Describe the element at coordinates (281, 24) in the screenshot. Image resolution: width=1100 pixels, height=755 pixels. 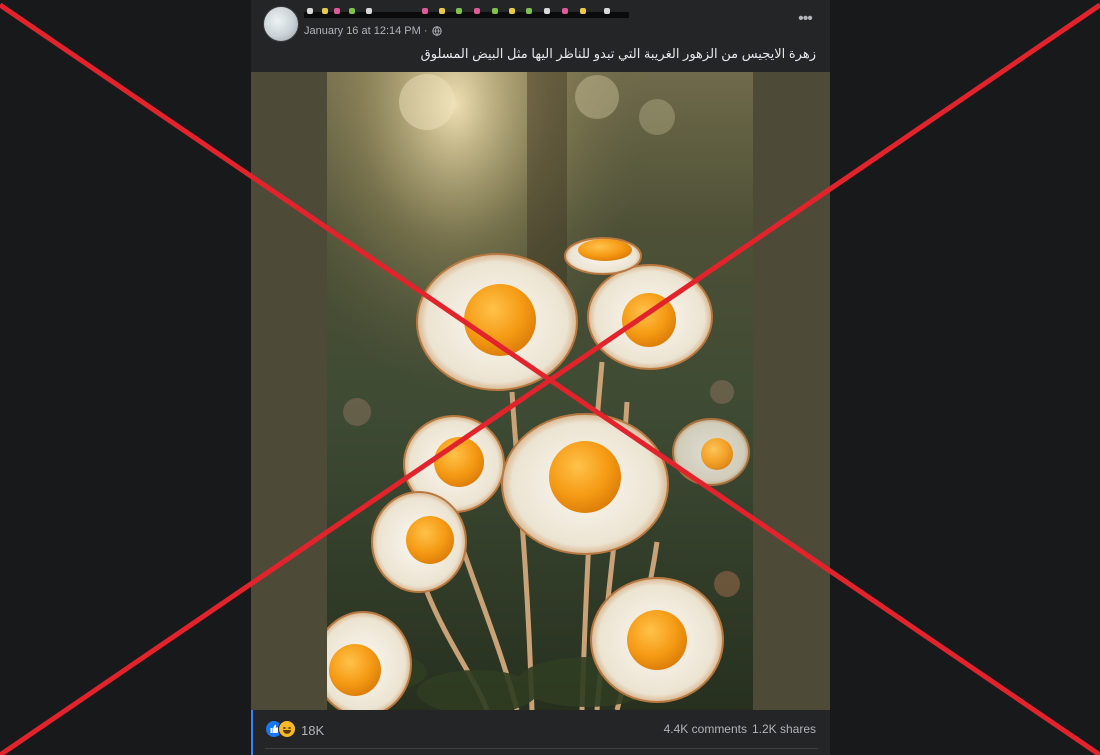
I see `page-avatar` at that location.